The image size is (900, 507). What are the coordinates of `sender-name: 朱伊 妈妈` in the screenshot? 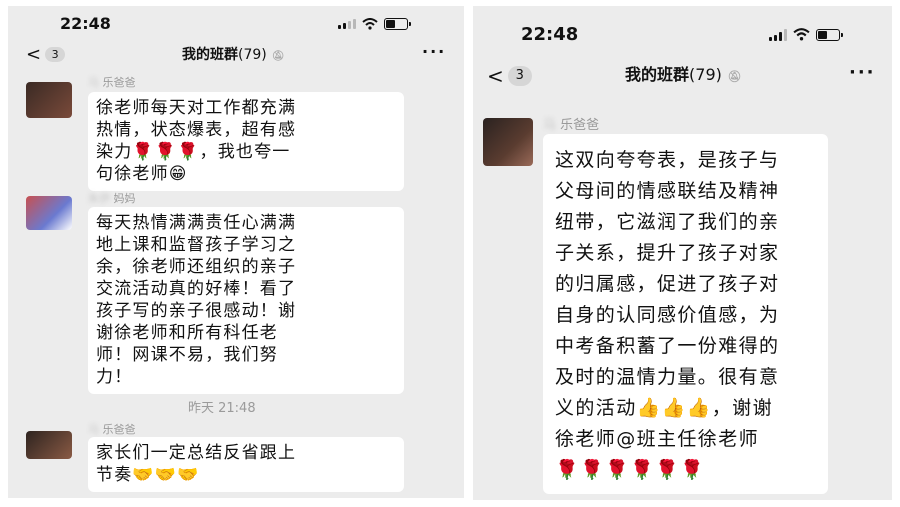 It's located at (112, 198).